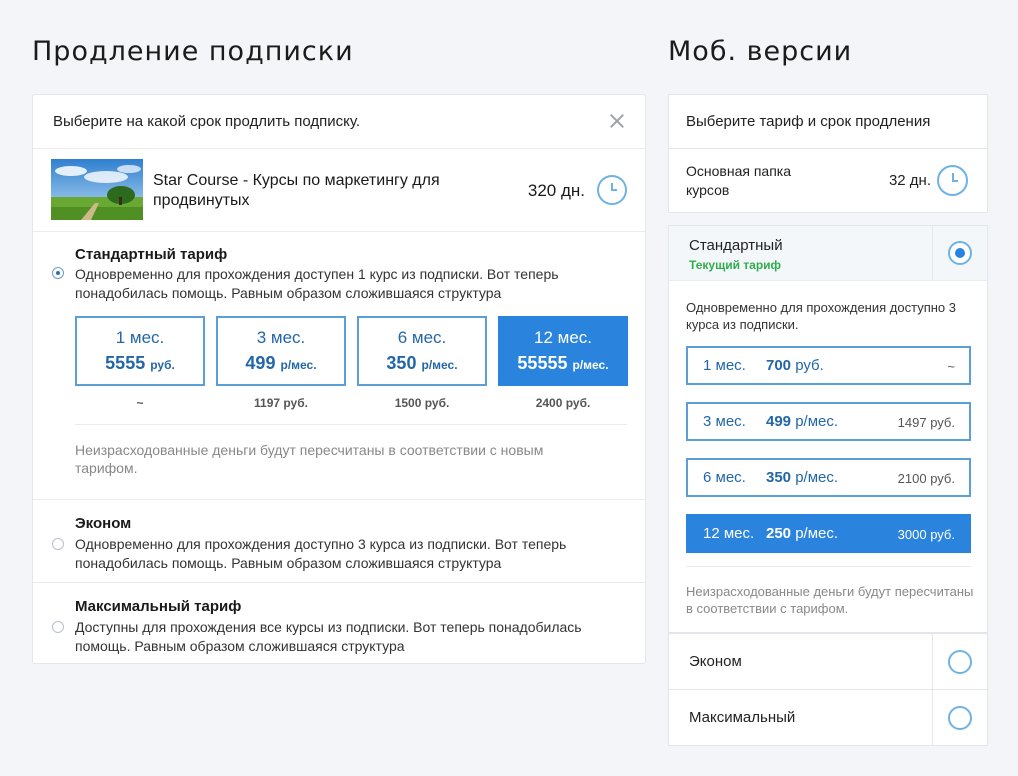 This screenshot has height=776, width=1018. Describe the element at coordinates (960, 662) in the screenshot. I see `mobile-tariff-economy-radio` at that location.